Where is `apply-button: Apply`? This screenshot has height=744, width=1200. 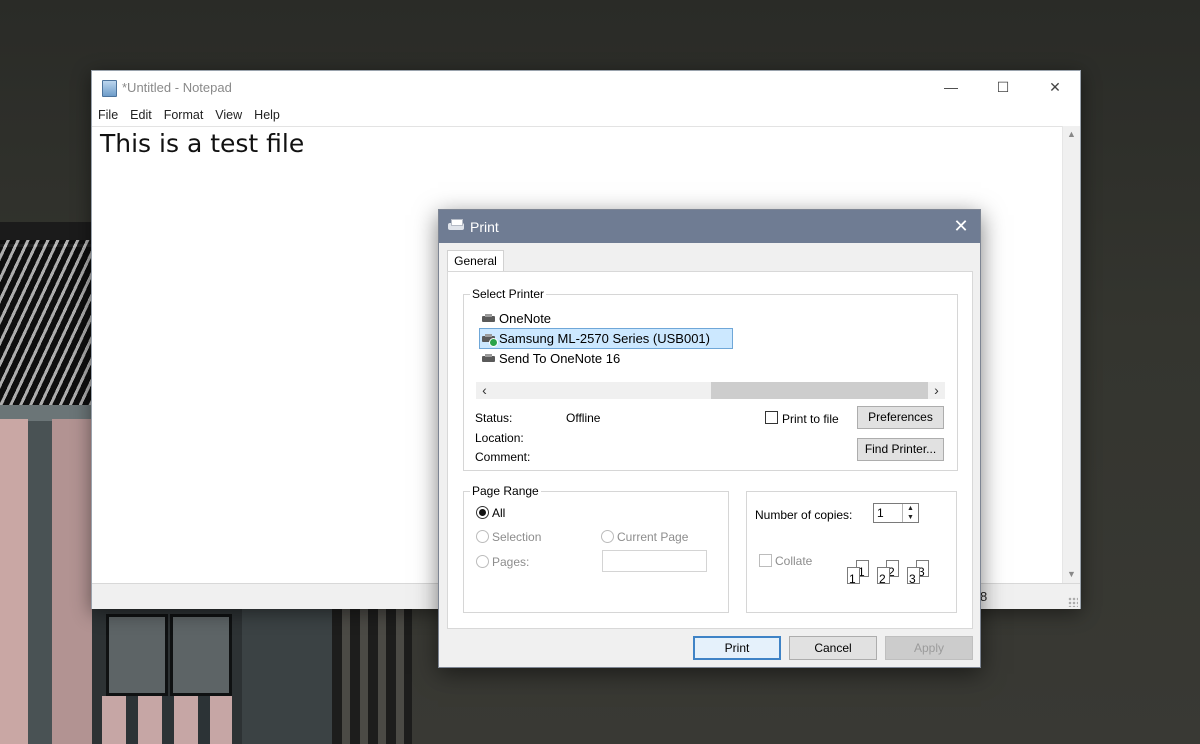
apply-button: Apply is located at coordinates (929, 648).